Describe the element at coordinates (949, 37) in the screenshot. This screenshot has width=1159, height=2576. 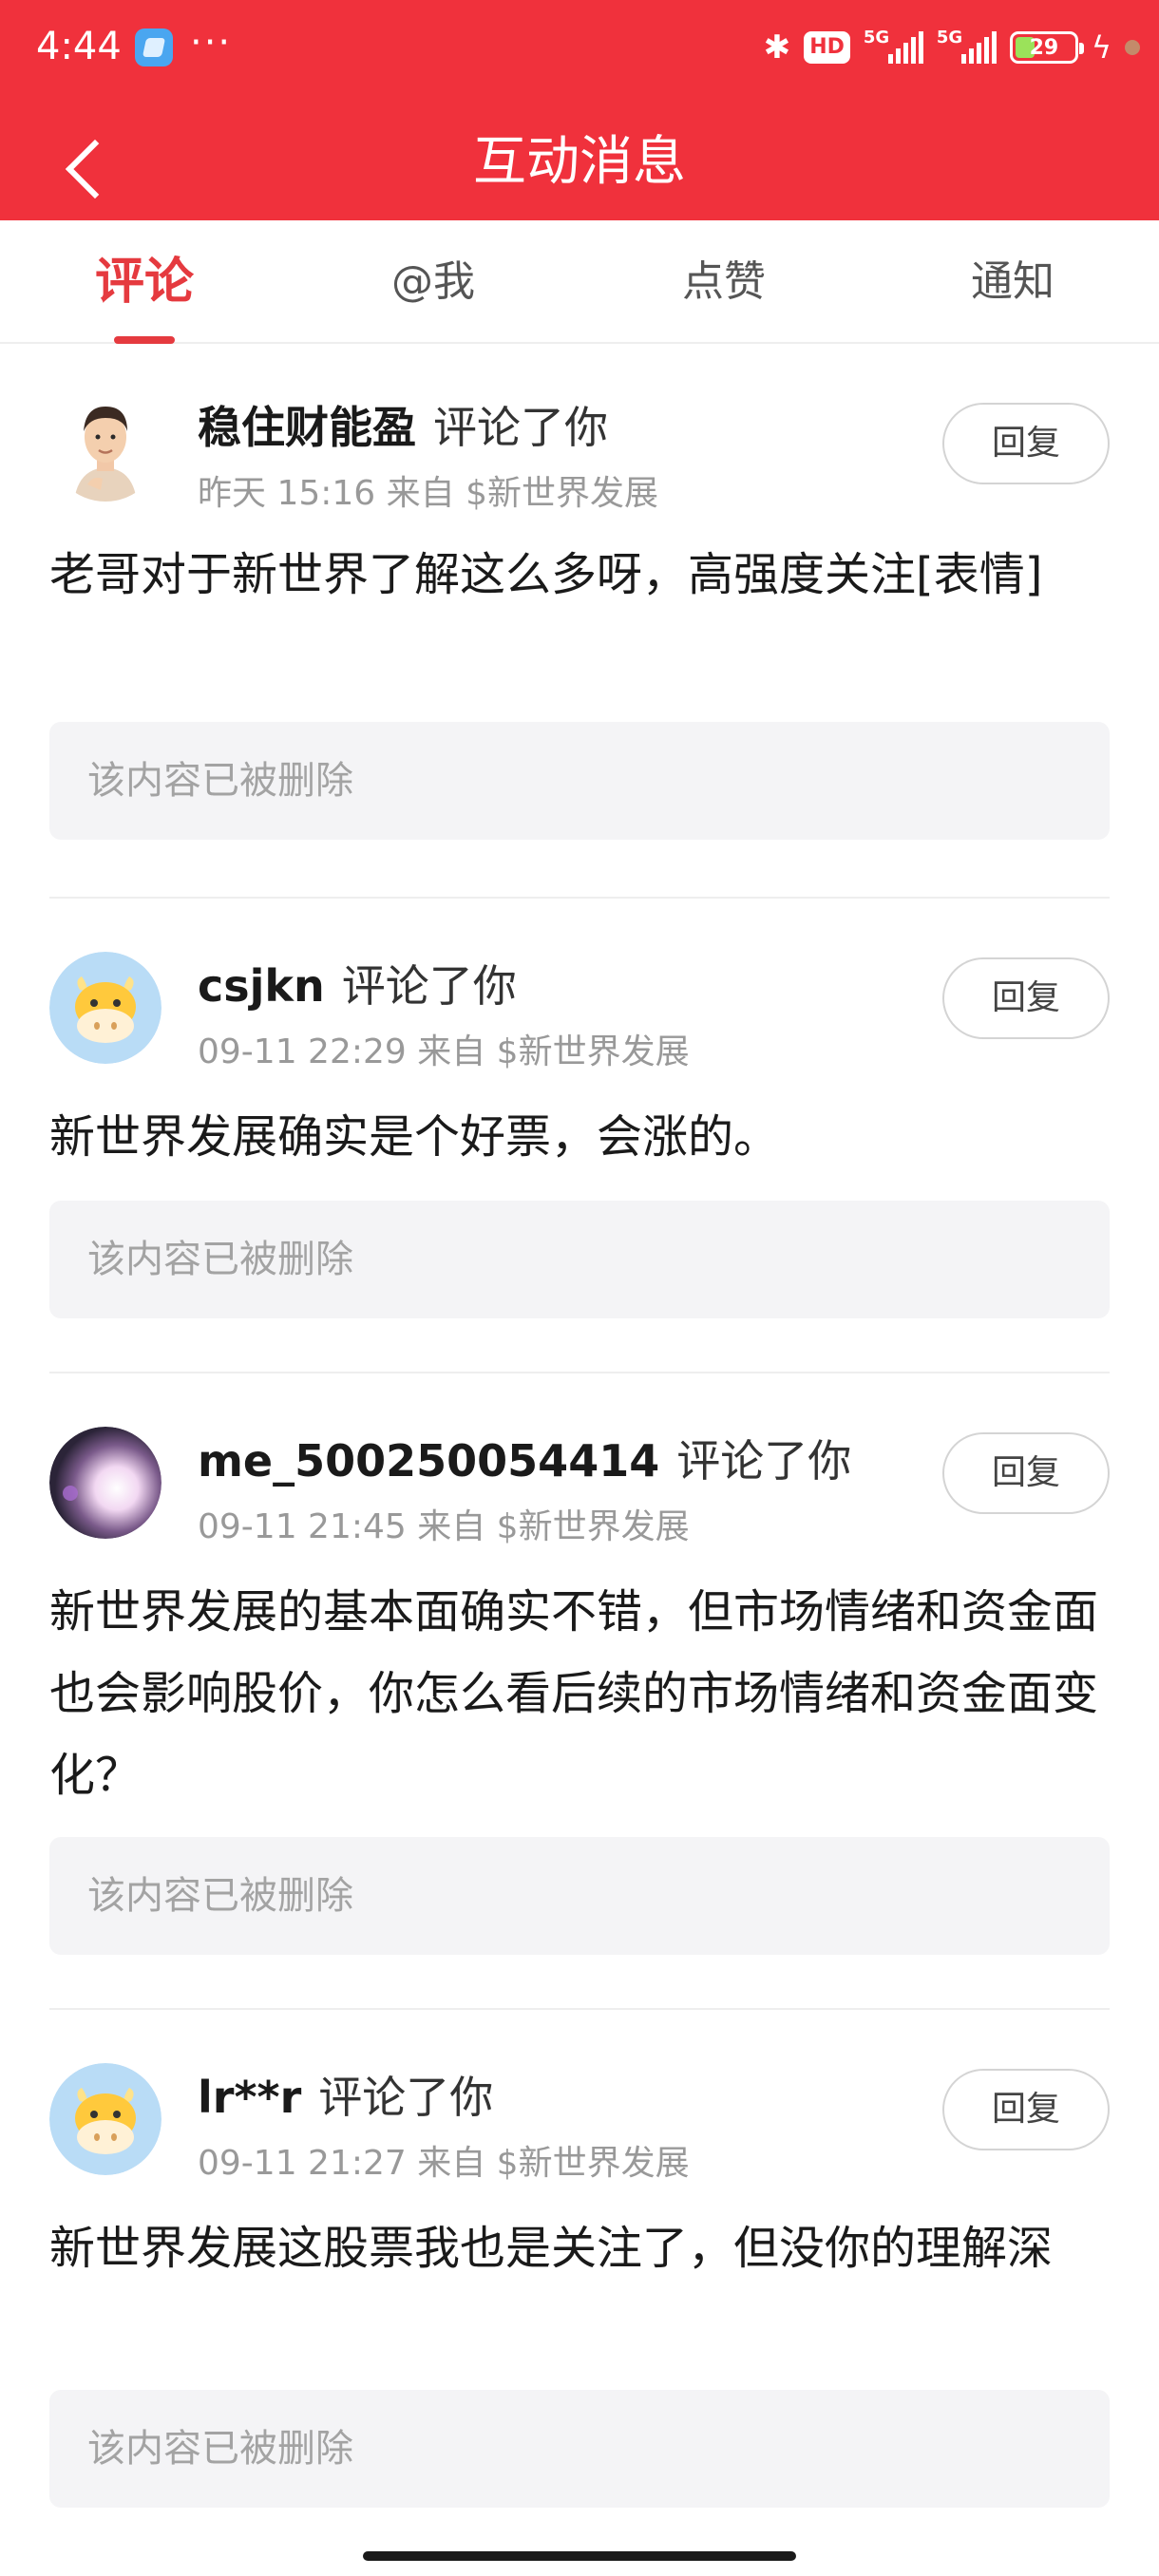
I see `signal-5g-label-2: 5G` at that location.